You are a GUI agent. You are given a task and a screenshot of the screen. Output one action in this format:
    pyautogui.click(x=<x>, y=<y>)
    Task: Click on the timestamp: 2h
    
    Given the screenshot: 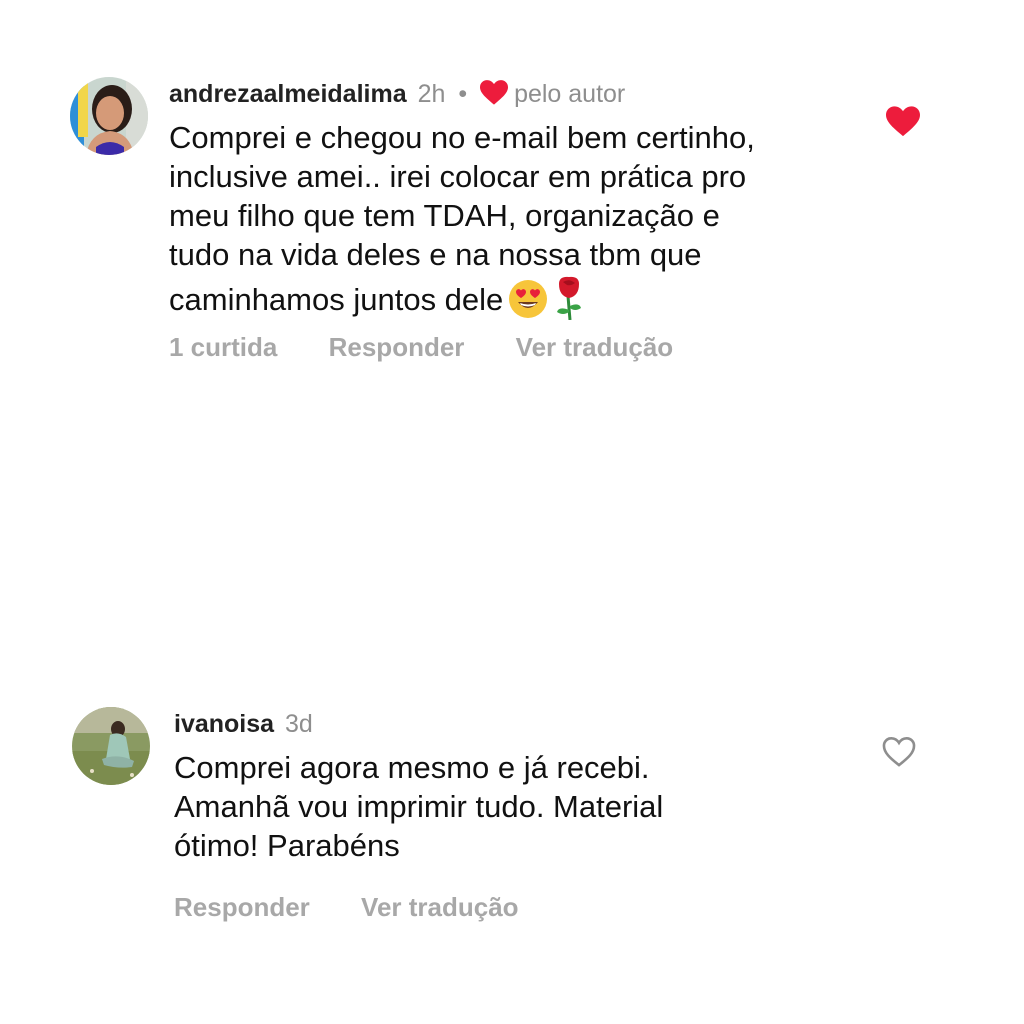 What is the action you would take?
    pyautogui.click(x=431, y=94)
    